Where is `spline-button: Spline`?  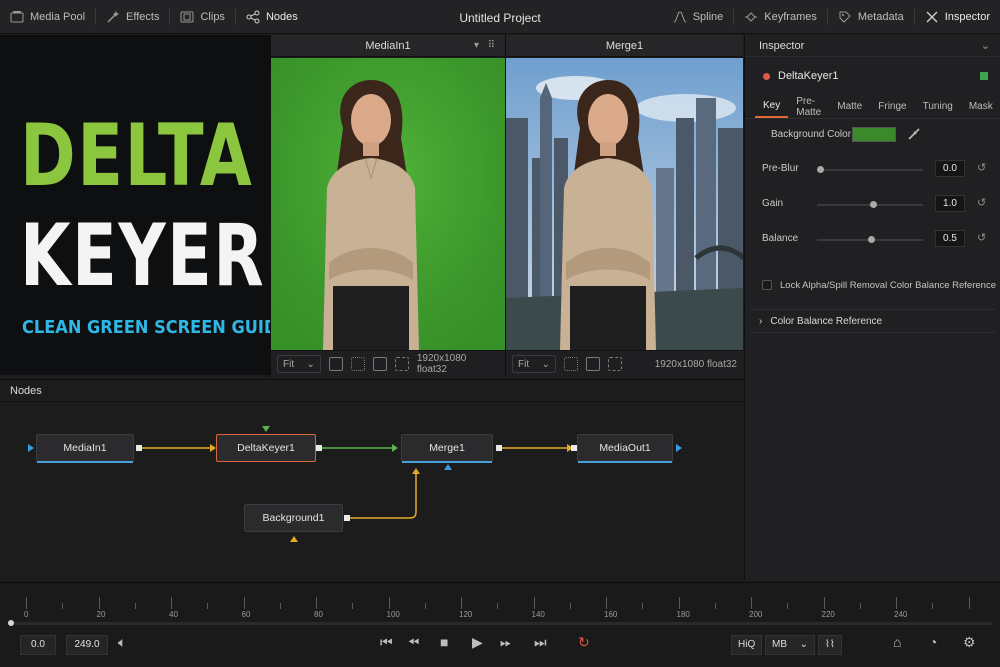 spline-button: Spline is located at coordinates (698, 17).